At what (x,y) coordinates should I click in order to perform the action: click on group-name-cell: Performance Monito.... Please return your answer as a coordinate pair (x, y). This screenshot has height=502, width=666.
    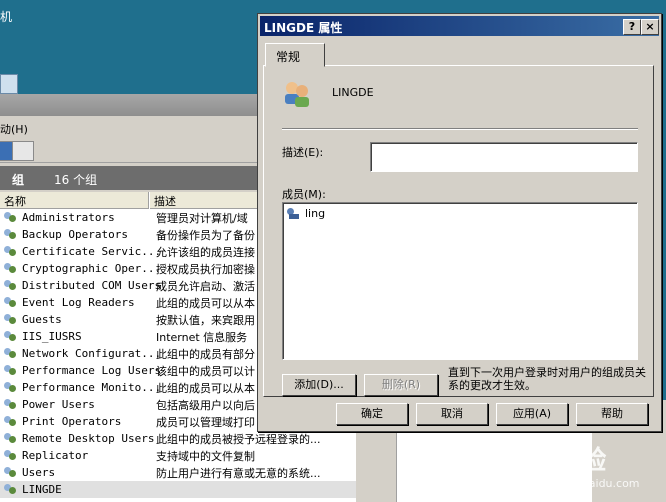
    Looking at the image, I should click on (92, 387).